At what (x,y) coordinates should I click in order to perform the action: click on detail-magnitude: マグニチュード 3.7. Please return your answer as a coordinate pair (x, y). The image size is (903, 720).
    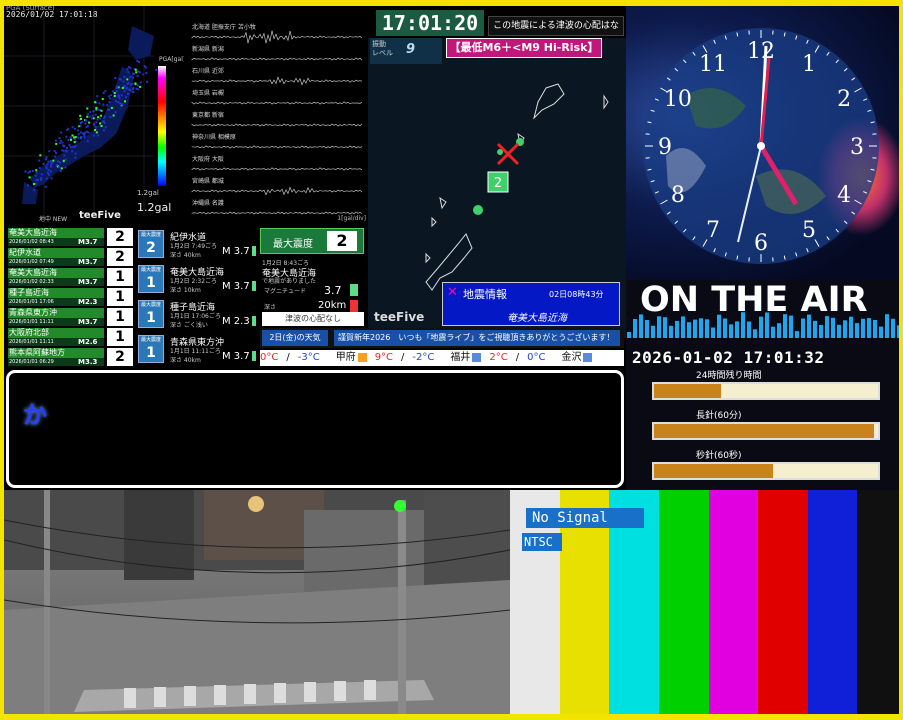
    Looking at the image, I should click on (312, 290).